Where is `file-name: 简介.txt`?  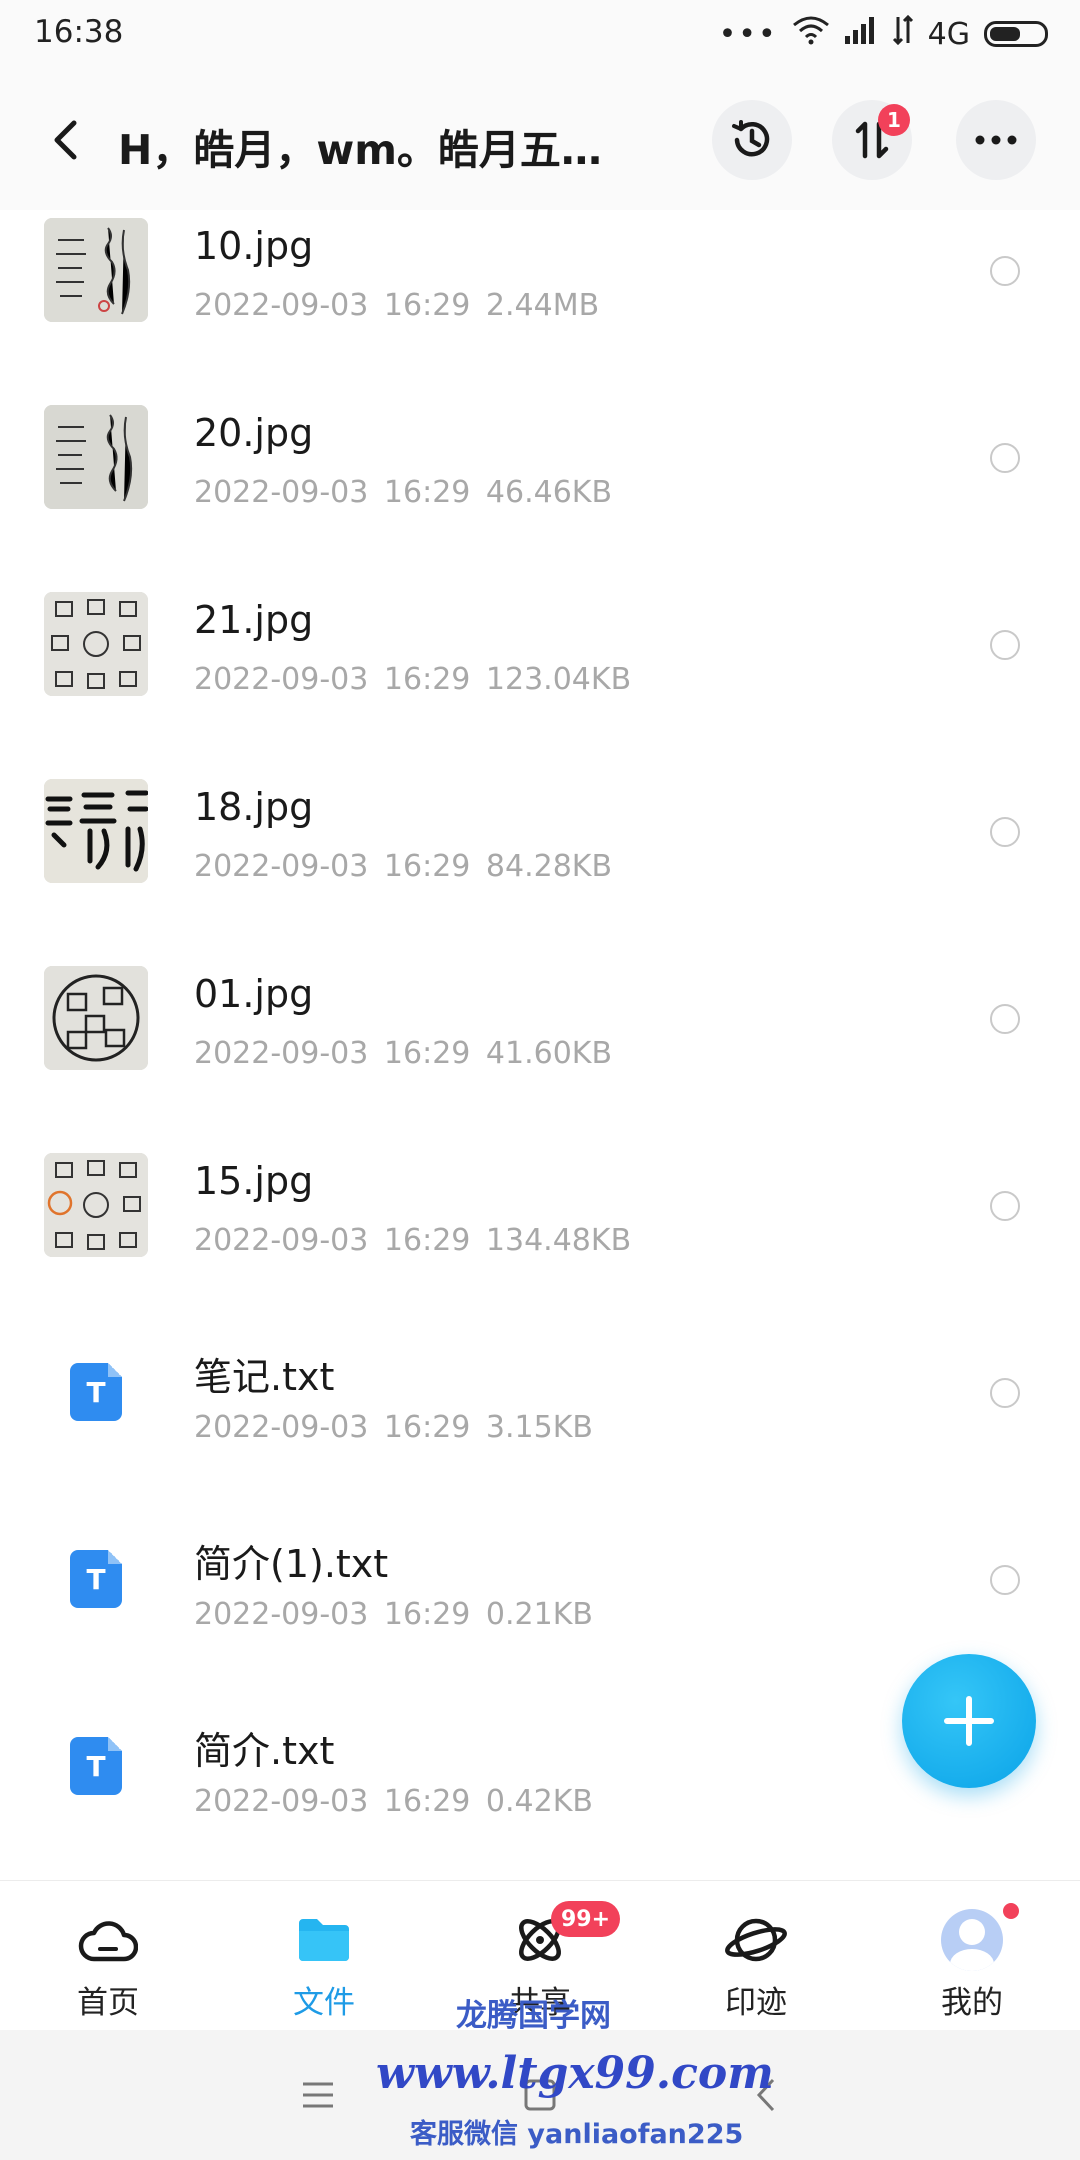
file-name: 简介.txt is located at coordinates (264, 1751).